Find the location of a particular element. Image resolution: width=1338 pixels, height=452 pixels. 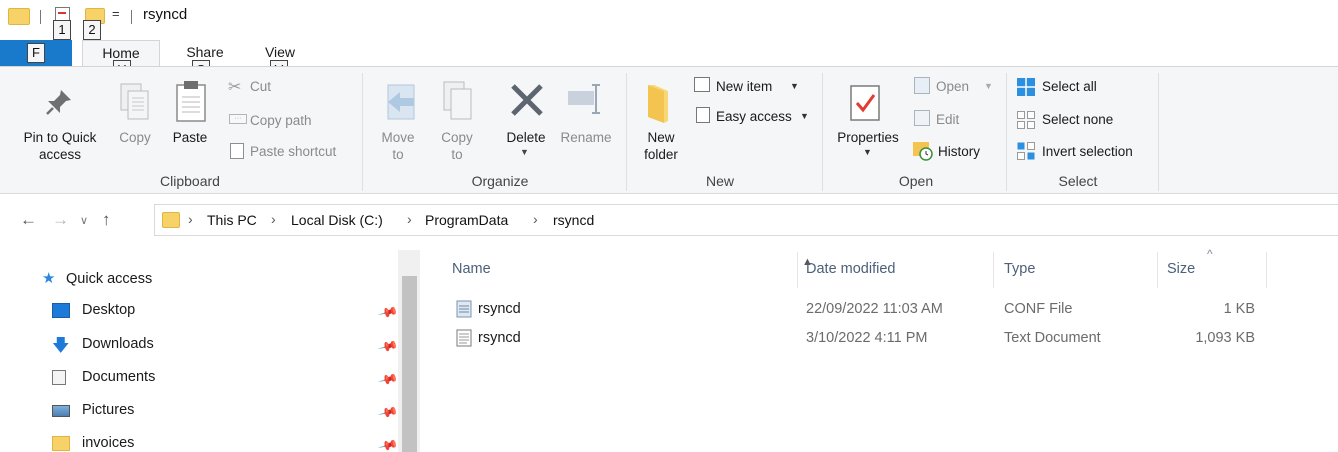

move-to-label-1: Move is located at coordinates (398, 137).